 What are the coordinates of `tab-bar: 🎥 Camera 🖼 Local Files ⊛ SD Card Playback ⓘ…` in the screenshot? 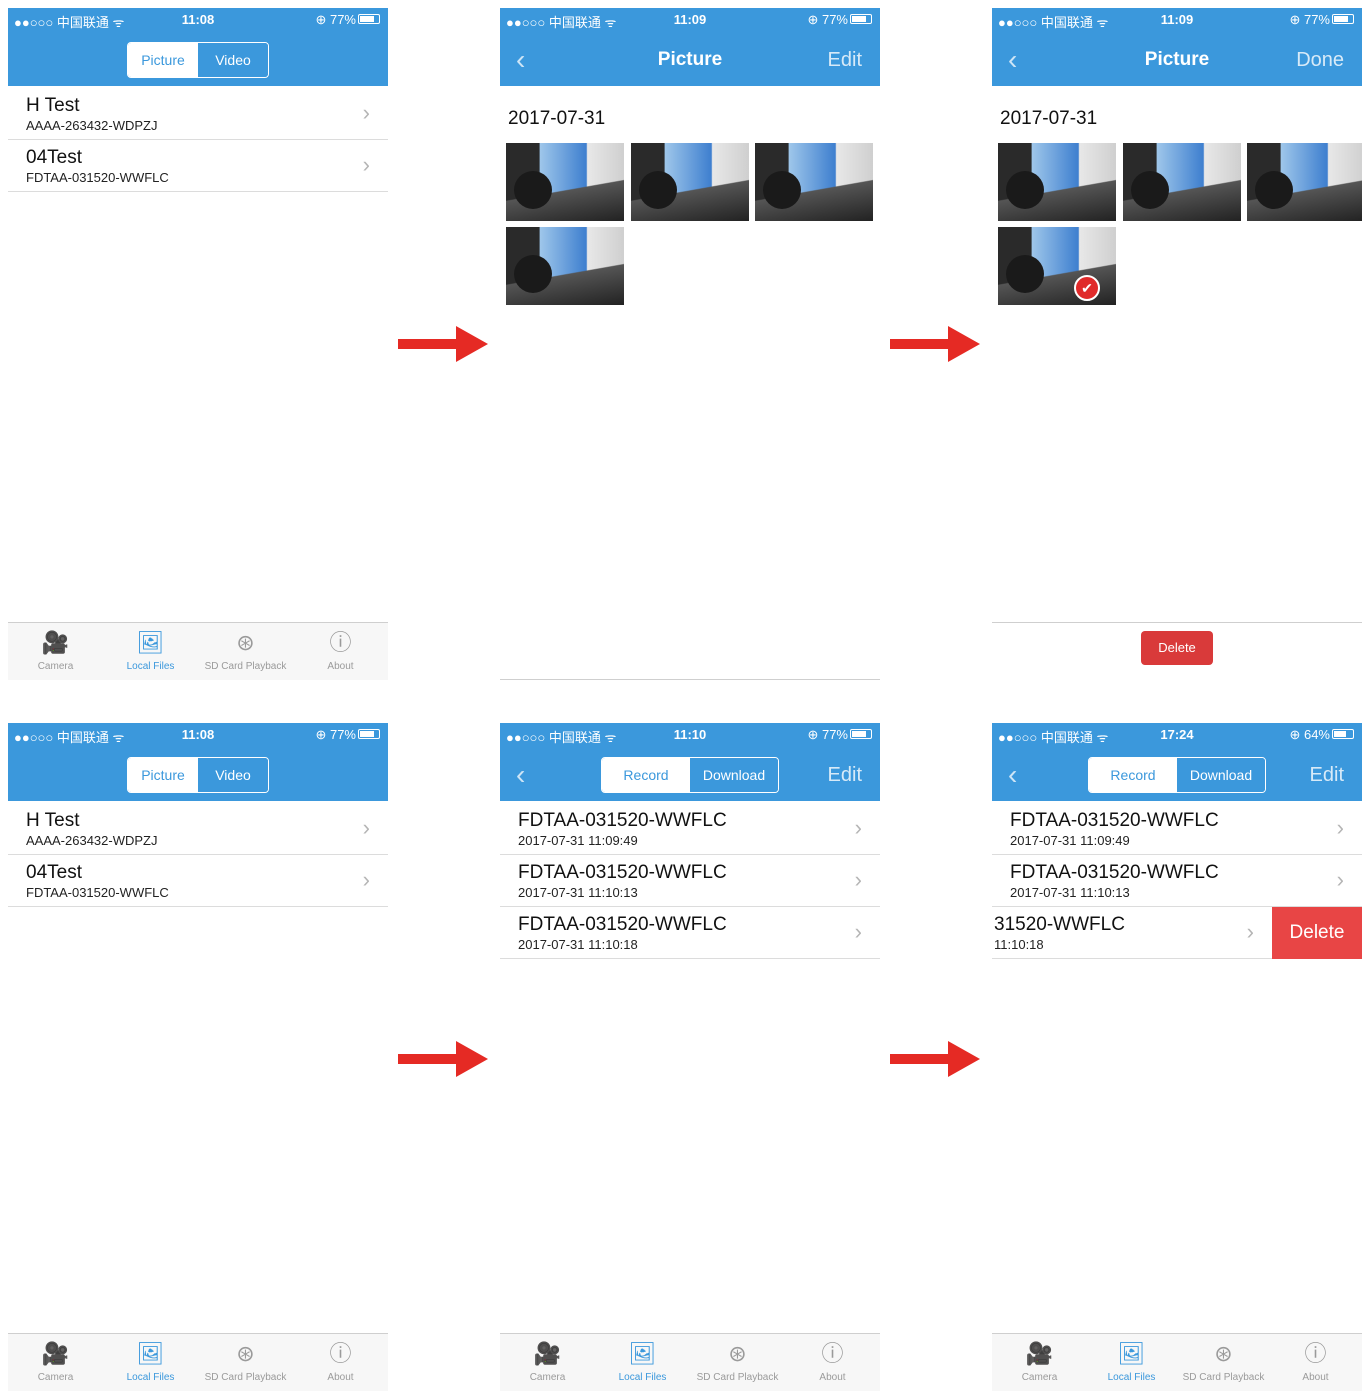 It's located at (1177, 1362).